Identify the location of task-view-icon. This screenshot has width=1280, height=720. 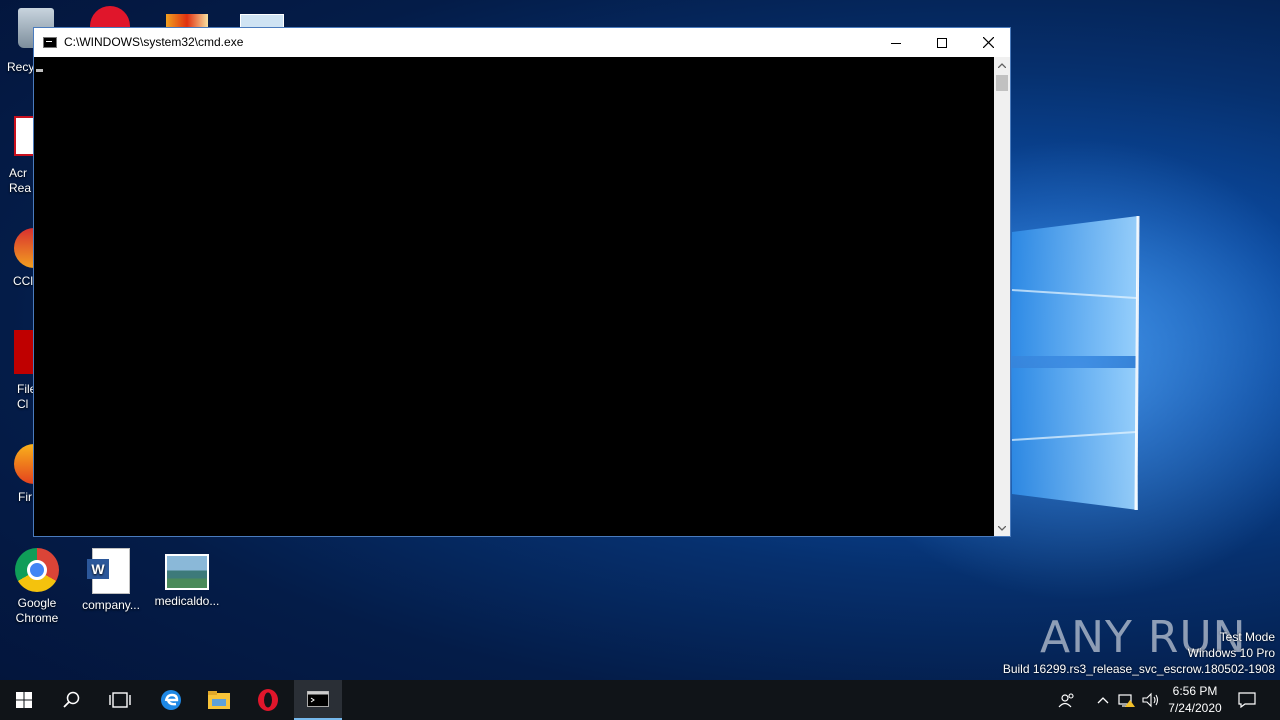
(120, 700).